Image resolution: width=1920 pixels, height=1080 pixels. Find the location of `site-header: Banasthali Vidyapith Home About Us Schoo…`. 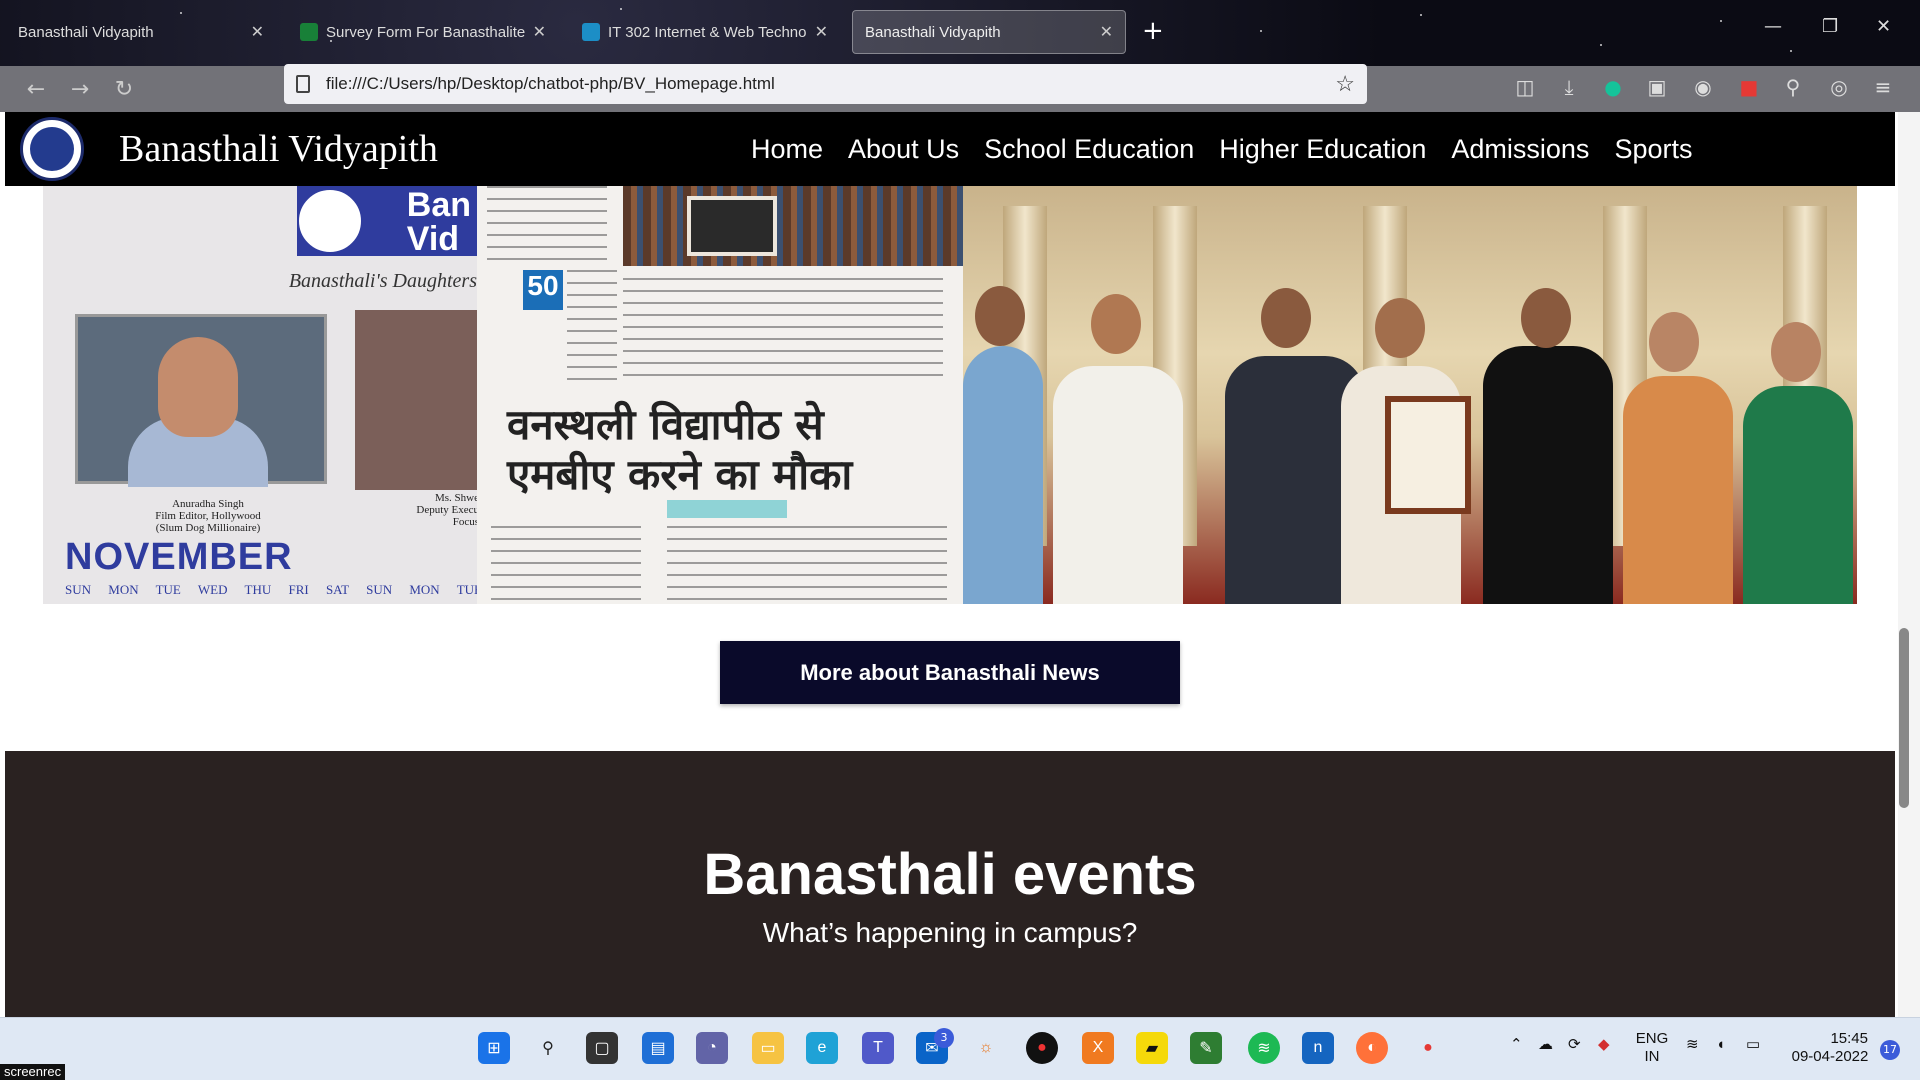

site-header: Banasthali Vidyapith Home About Us Schoo… is located at coordinates (950, 149).